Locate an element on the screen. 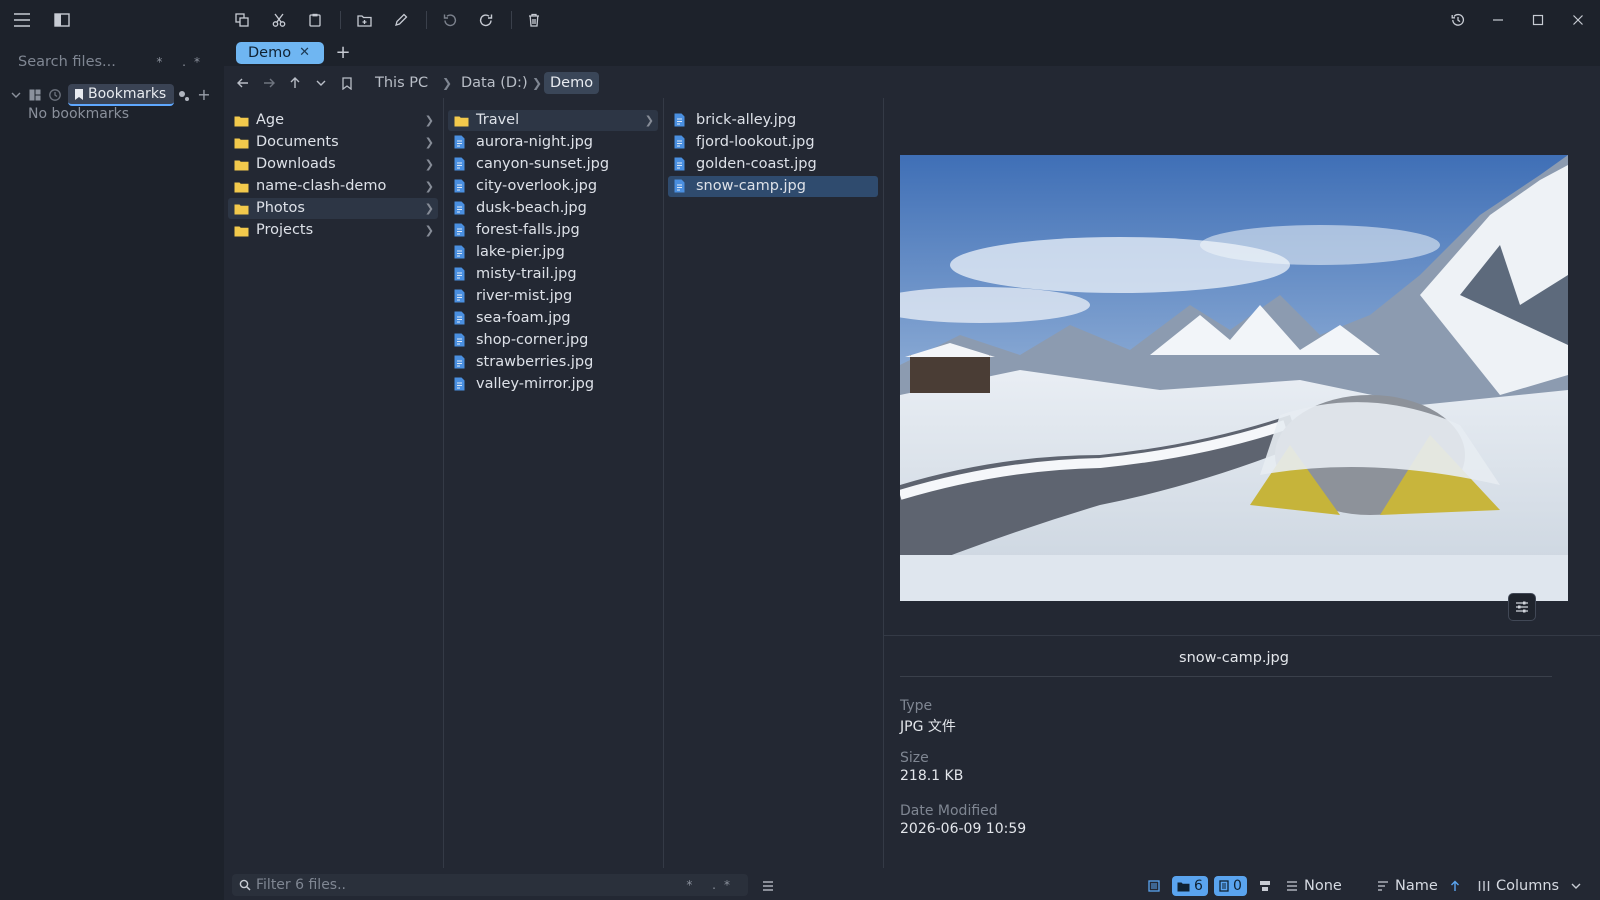  bookmarks-row: Bookmarks + is located at coordinates (113, 95).